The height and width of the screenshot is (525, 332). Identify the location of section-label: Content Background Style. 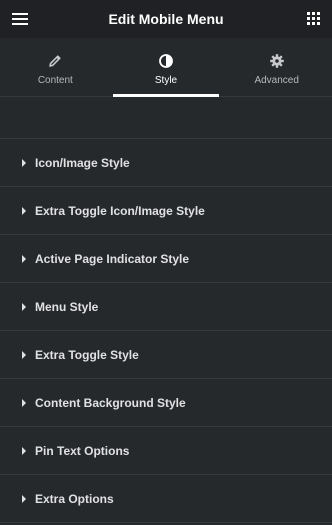
(110, 402).